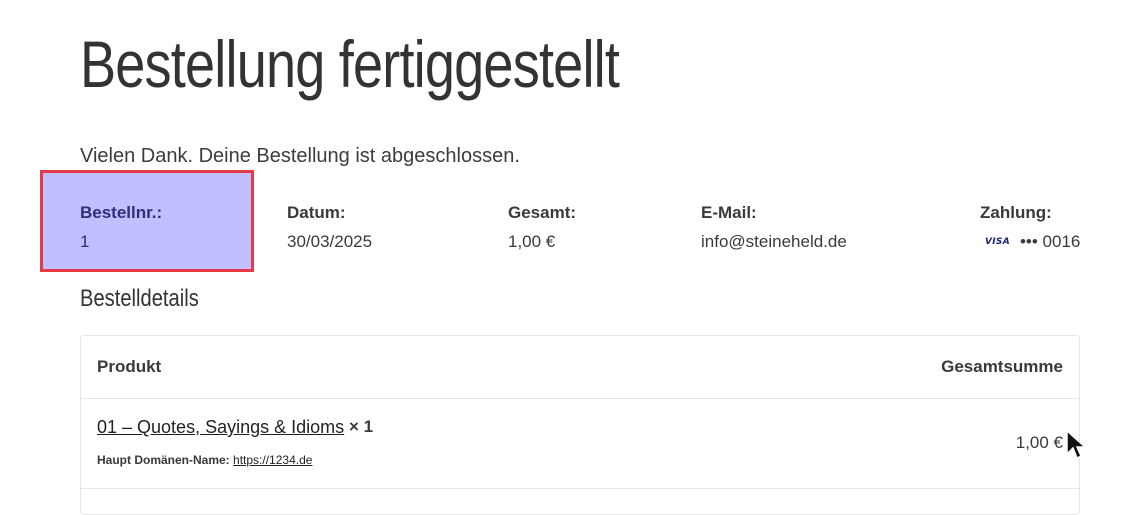 The height and width of the screenshot is (515, 1148). I want to click on order-details-title: Bestelldetails, so click(139, 298).